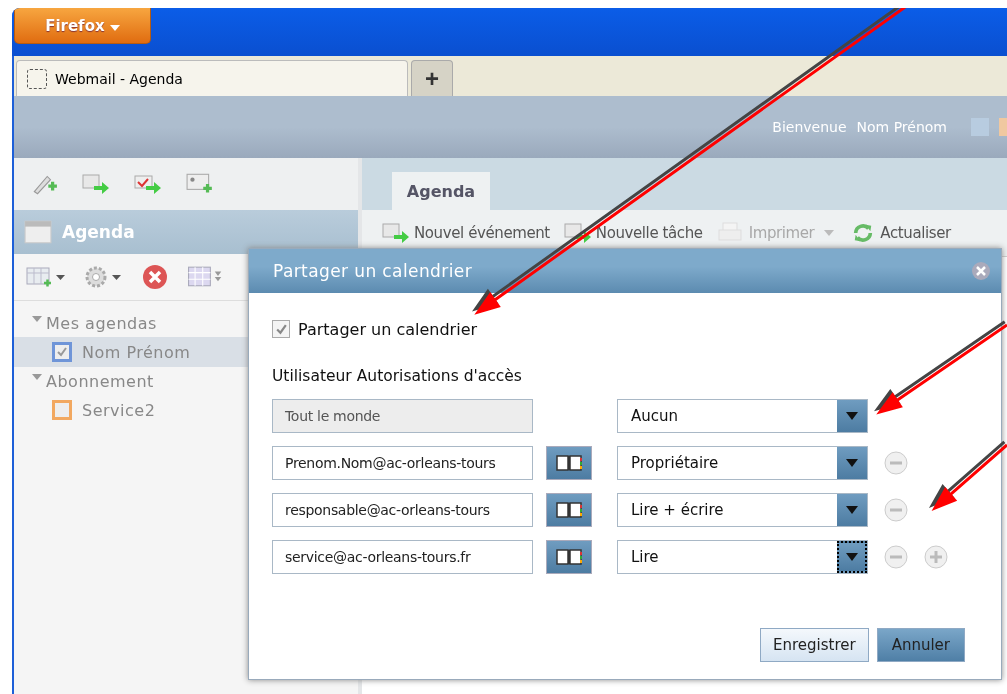  Describe the element at coordinates (901, 127) in the screenshot. I see `user-name: Nom Prénom` at that location.